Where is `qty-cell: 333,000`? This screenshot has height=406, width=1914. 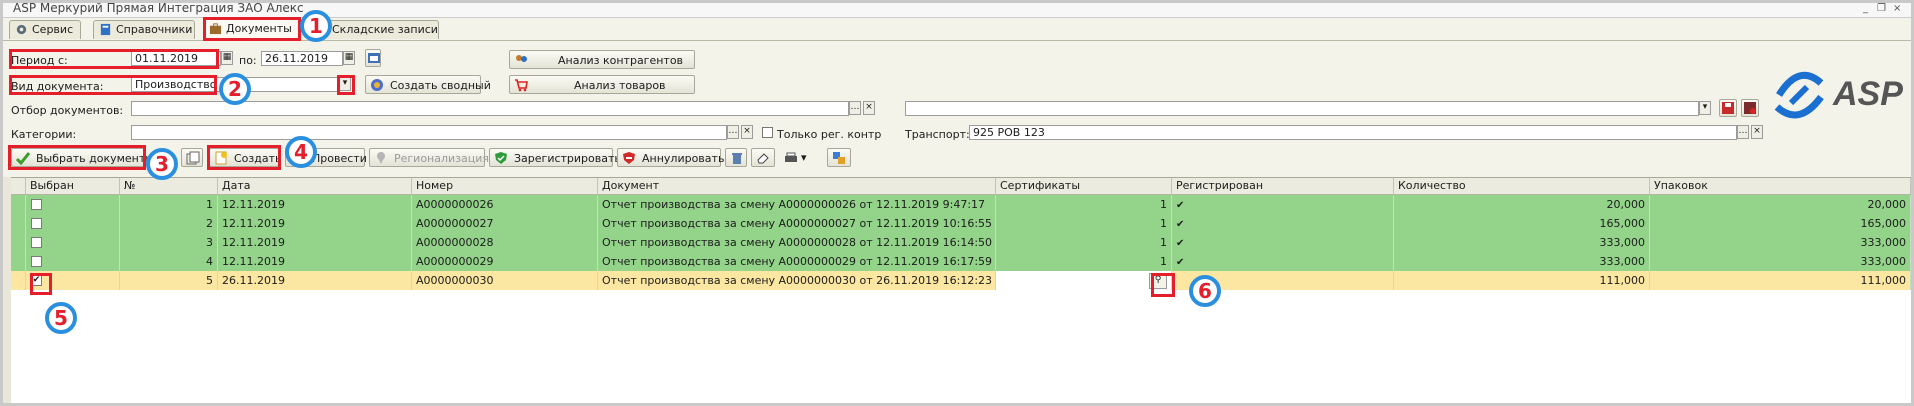
qty-cell: 333,000 is located at coordinates (1522, 261).